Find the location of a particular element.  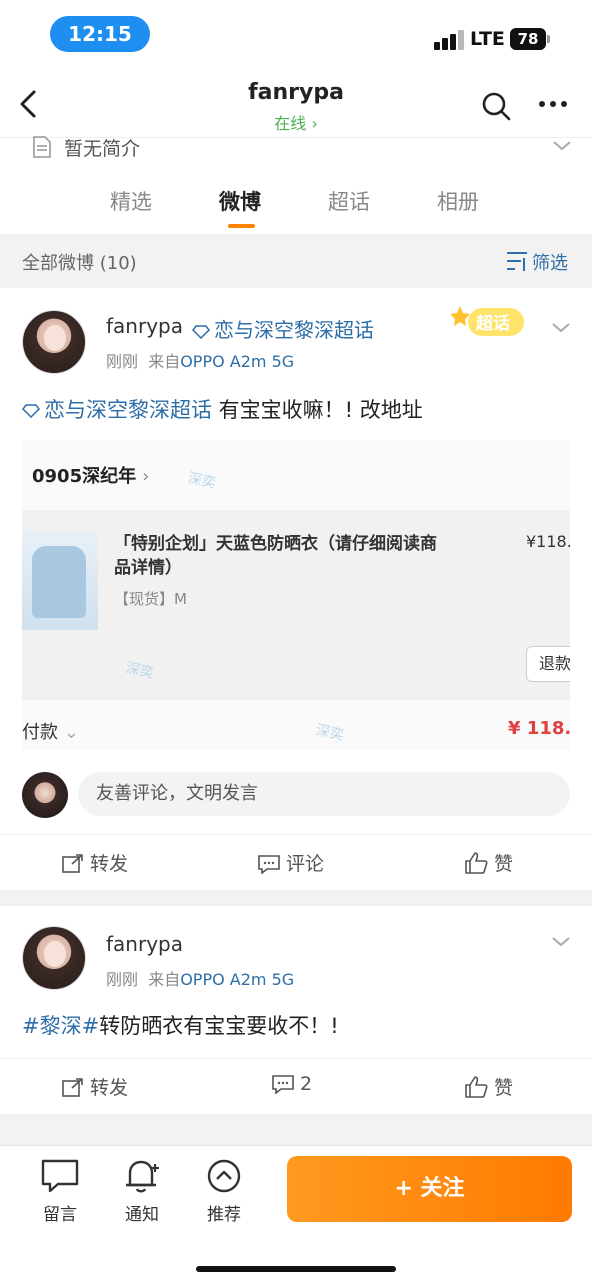

order-item: 「特别企划」天蓝色防晒衣（请仔细阅读商品详情） 【现货】M ¥118. 退款 is located at coordinates (296, 605).